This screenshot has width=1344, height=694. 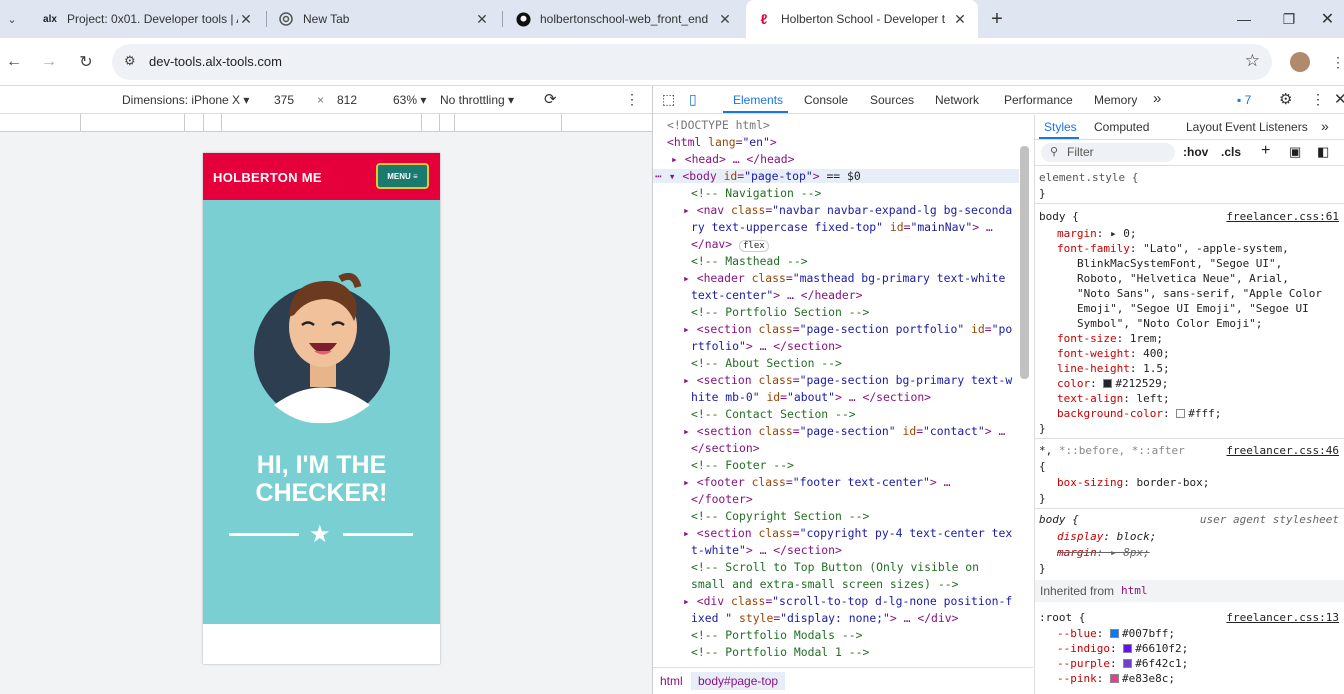 I want to click on source-link: freelancer.css:46, so click(x=1282, y=450).